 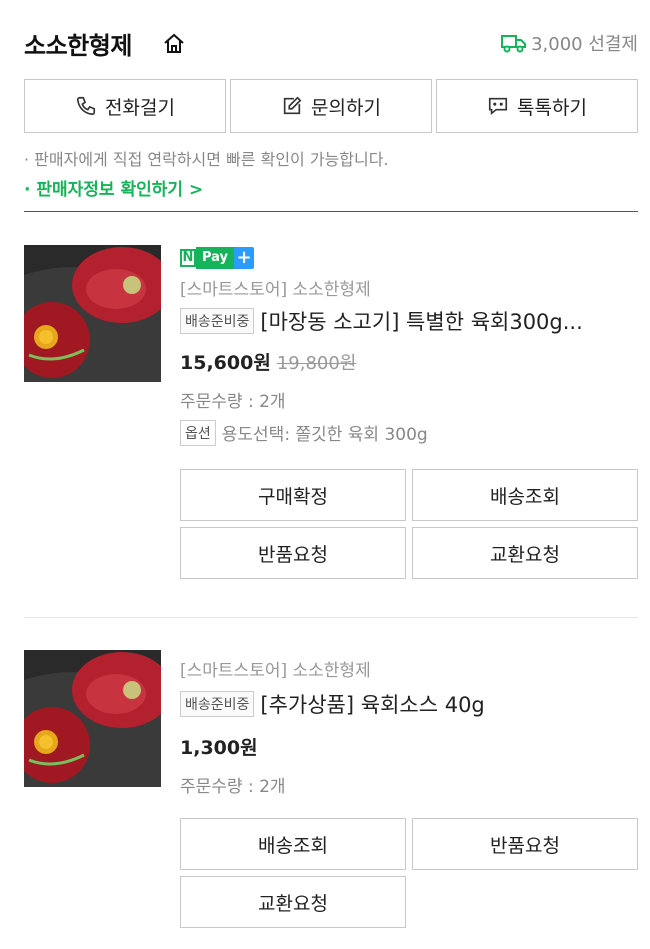 I want to click on talktalk-button: 톡톡하기, so click(x=537, y=106).